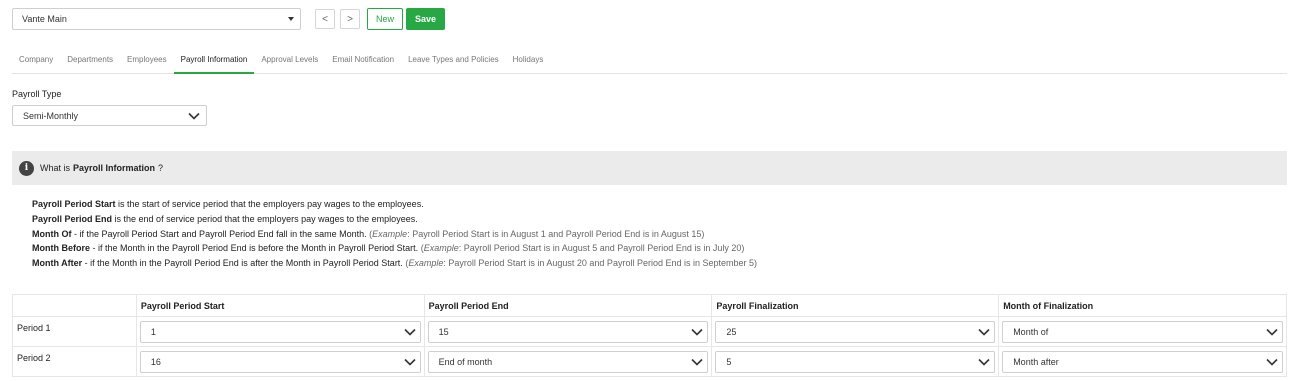 This screenshot has height=381, width=1290. Describe the element at coordinates (51, 115) in the screenshot. I see `payroll-type-value: Semi-Monthly` at that location.